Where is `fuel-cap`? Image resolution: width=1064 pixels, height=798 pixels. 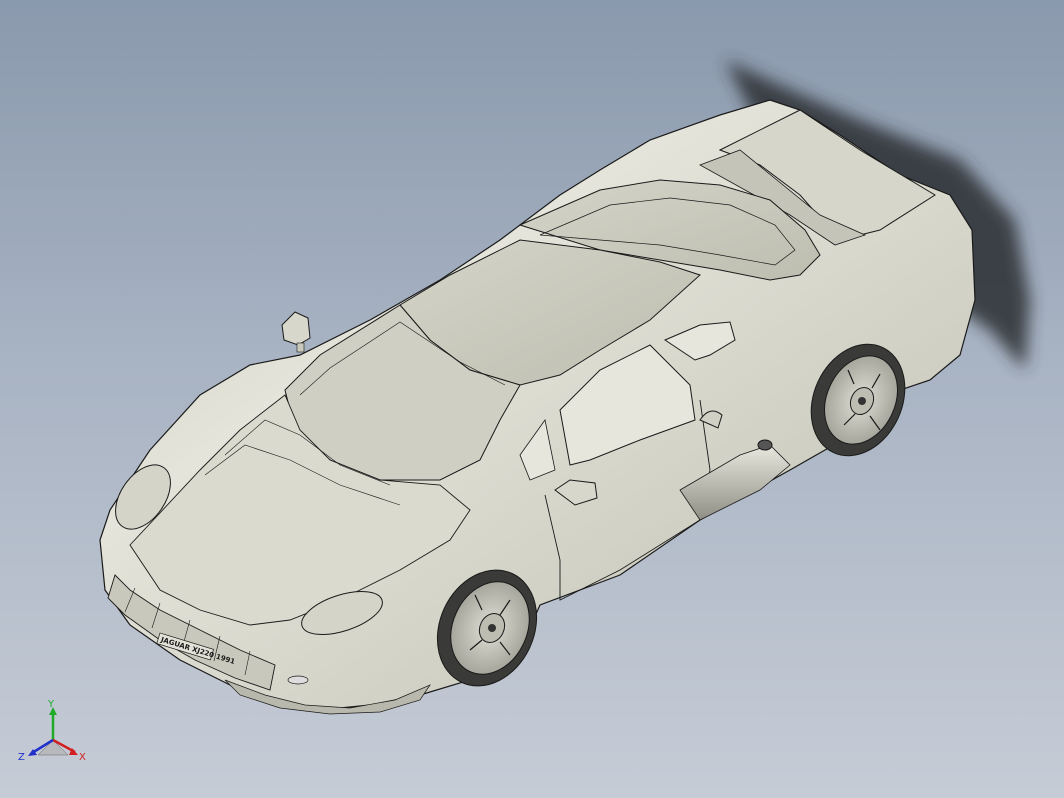
fuel-cap is located at coordinates (765, 445).